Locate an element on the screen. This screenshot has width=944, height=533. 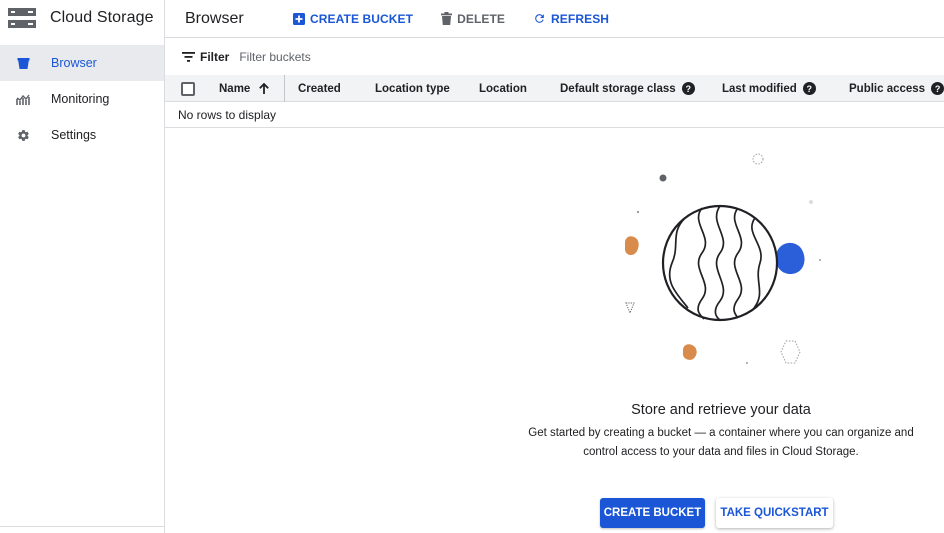
sidebar-item-label: Browser is located at coordinates (74, 63).